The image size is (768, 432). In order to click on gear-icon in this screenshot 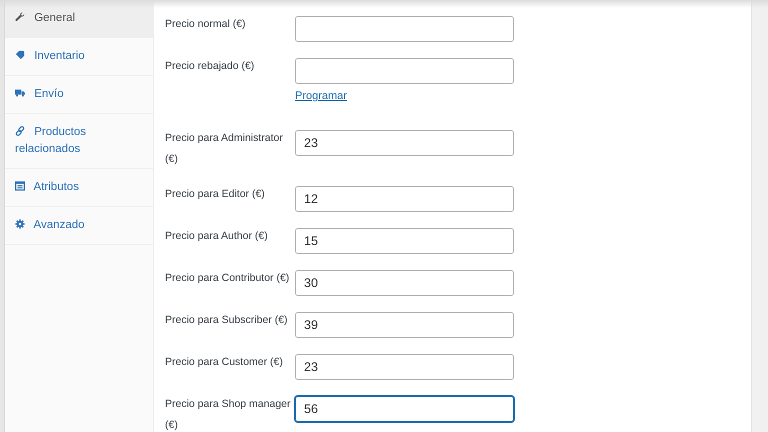, I will do `click(20, 224)`.